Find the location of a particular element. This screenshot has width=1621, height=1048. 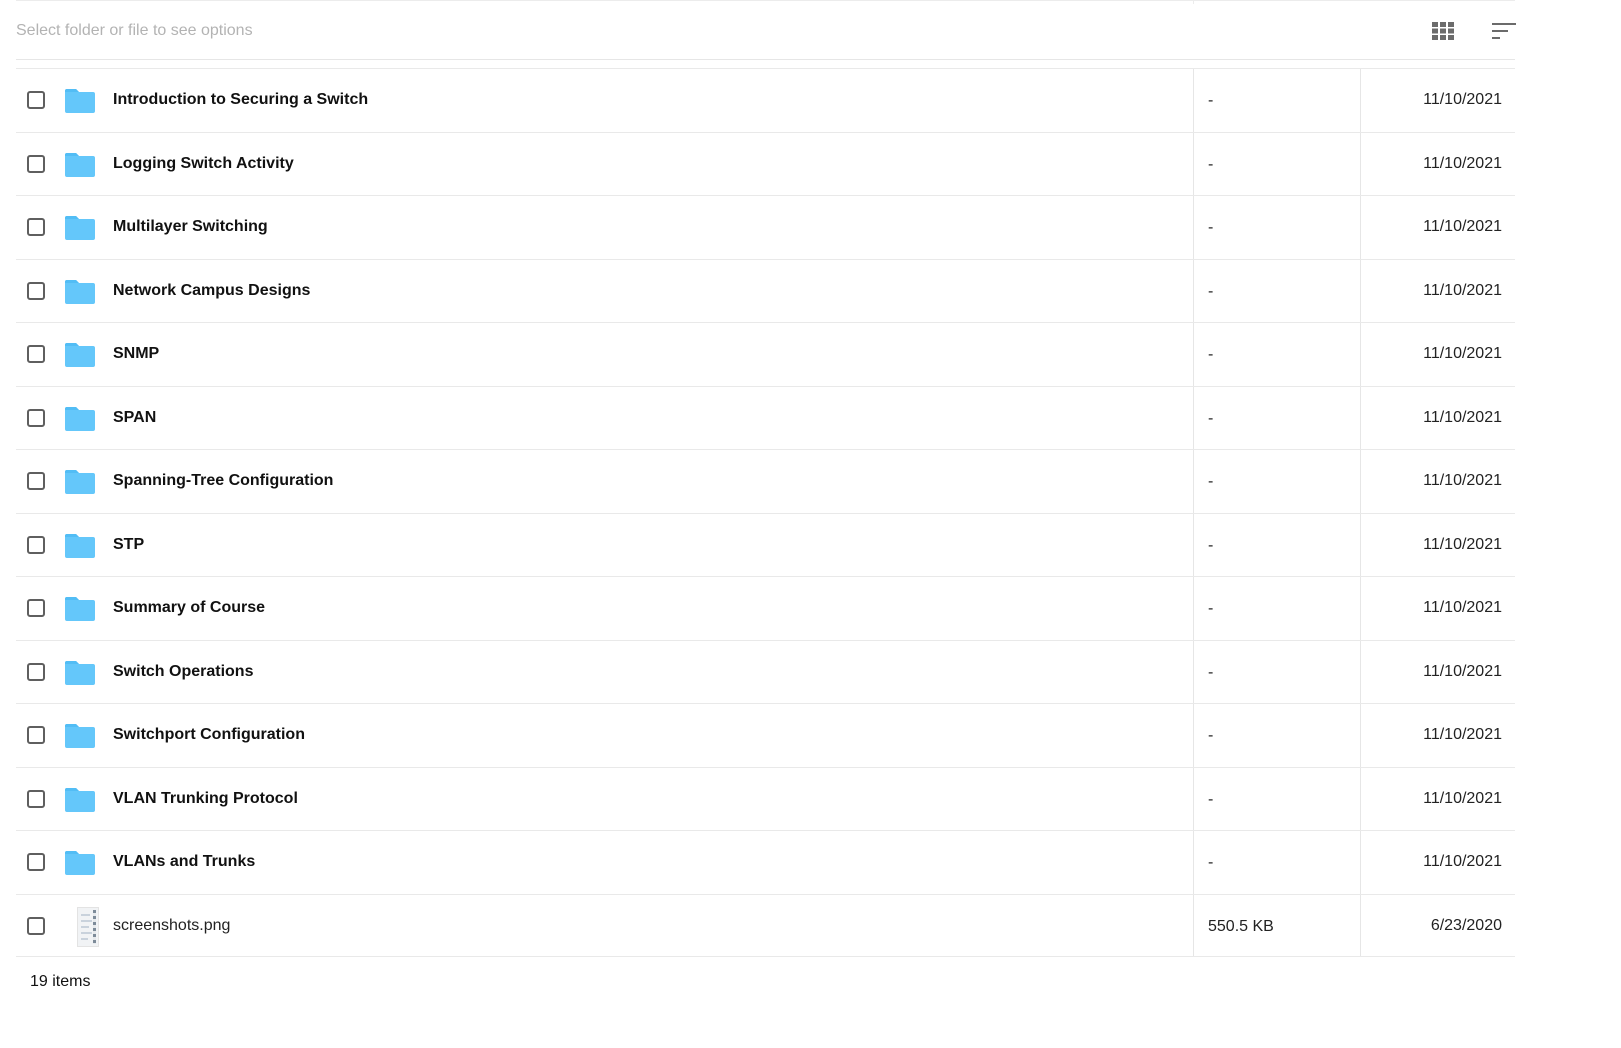

list-item: Switchport Configuration - 11/10/2021 is located at coordinates (765, 735).